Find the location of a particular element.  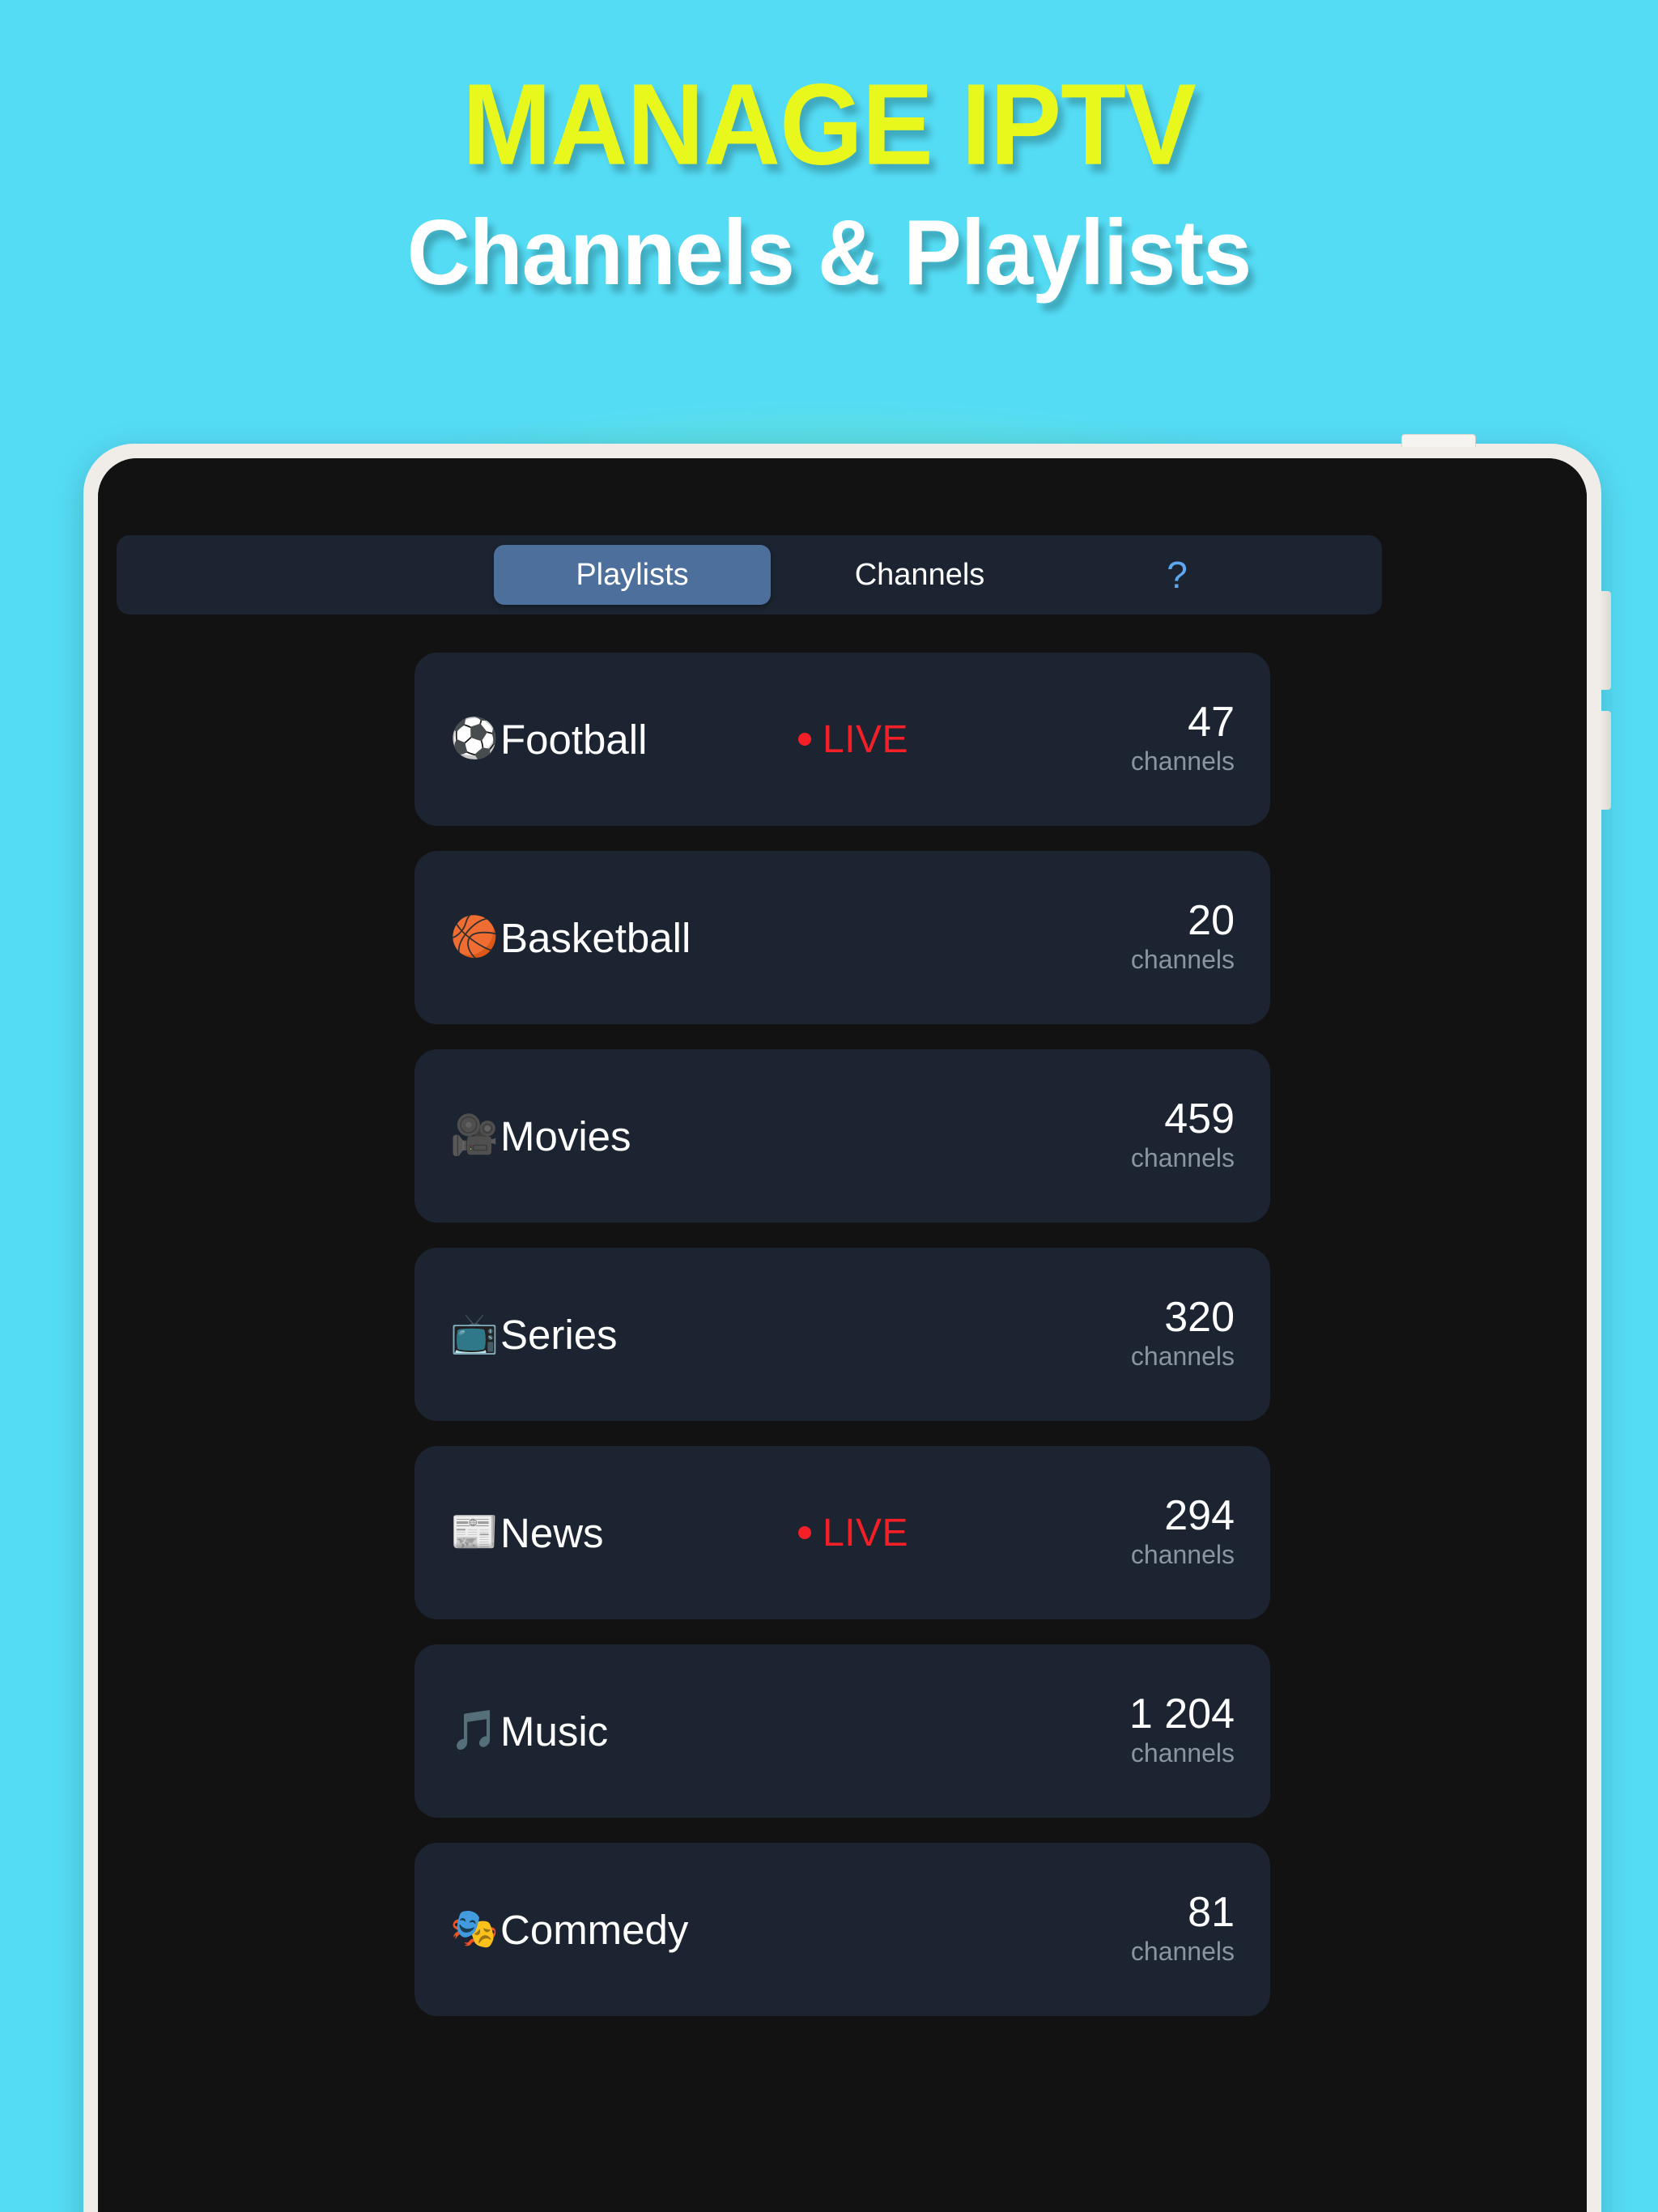

playlist-row-identity: ⚽ Football is located at coordinates (624, 740).